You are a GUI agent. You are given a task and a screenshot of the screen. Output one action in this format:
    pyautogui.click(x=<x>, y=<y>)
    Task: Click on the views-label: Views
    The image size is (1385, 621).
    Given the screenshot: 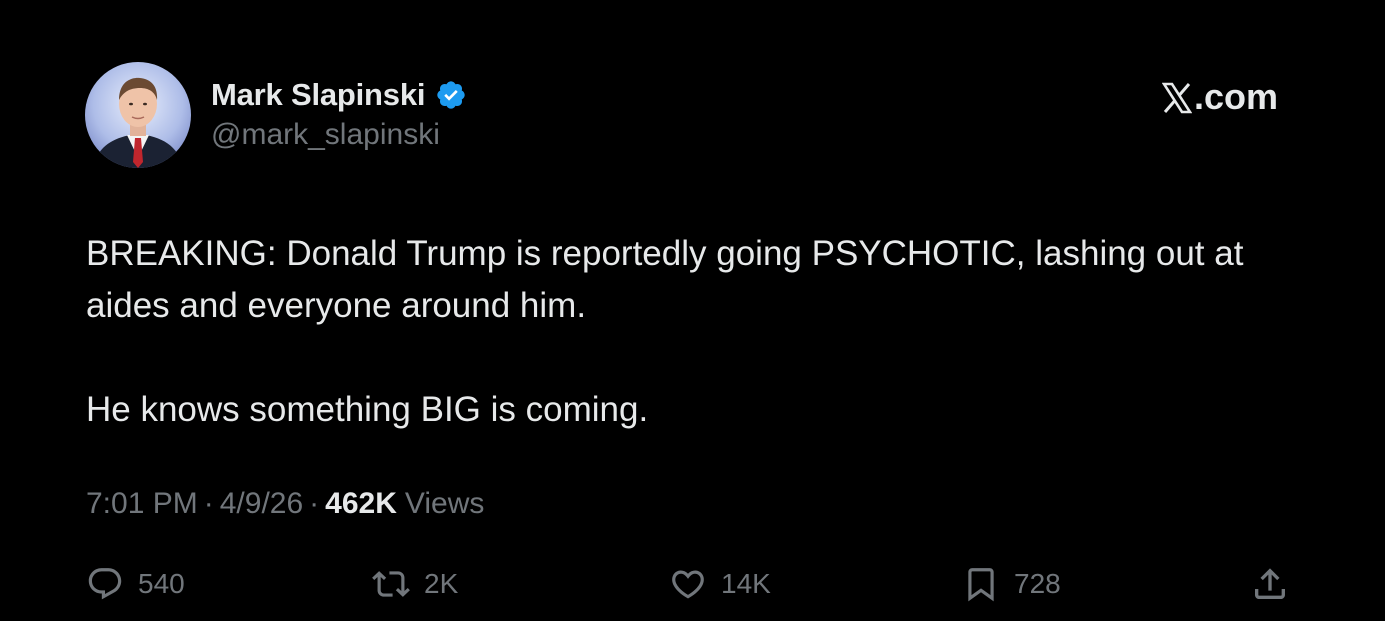 What is the action you would take?
    pyautogui.click(x=444, y=503)
    